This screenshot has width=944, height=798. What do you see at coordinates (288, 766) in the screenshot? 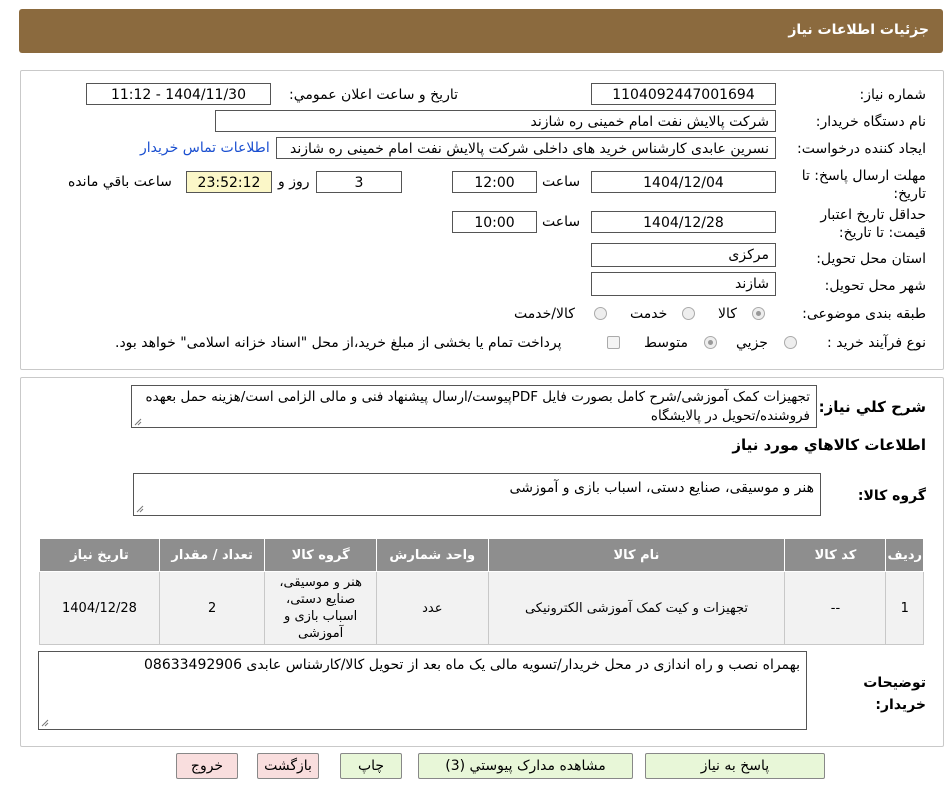
I see `back-button: بازگشت` at bounding box center [288, 766].